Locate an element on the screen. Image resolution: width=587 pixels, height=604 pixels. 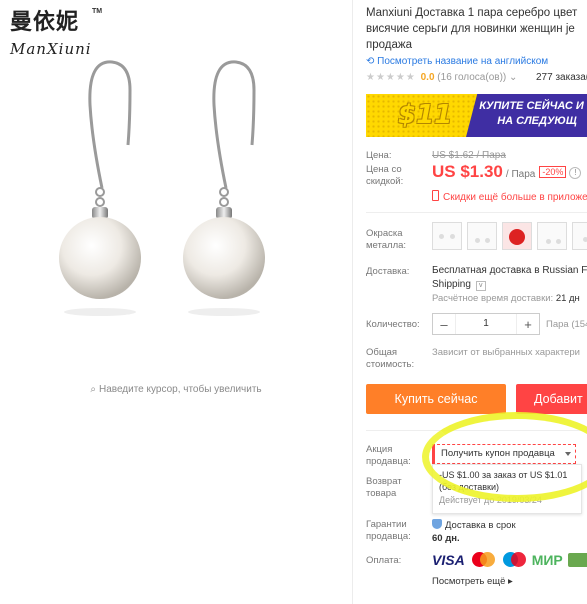
chevron-down-icon is located at coordinates (568, 454).